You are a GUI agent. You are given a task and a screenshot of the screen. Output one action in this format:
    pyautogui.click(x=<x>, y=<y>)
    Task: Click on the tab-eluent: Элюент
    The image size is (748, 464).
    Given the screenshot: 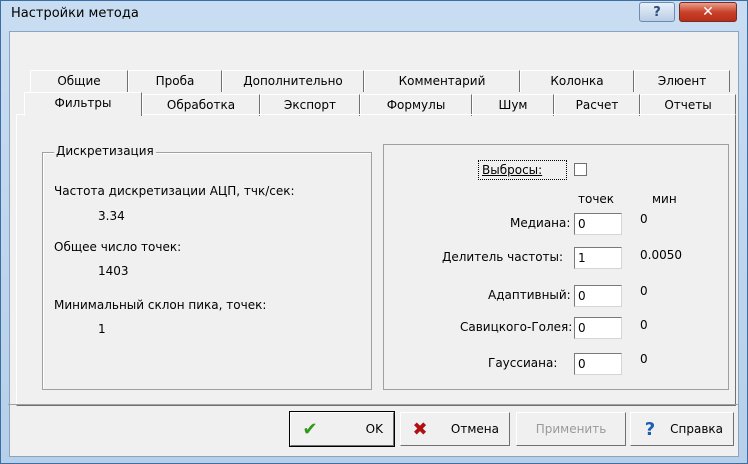 What is the action you would take?
    pyautogui.click(x=682, y=81)
    